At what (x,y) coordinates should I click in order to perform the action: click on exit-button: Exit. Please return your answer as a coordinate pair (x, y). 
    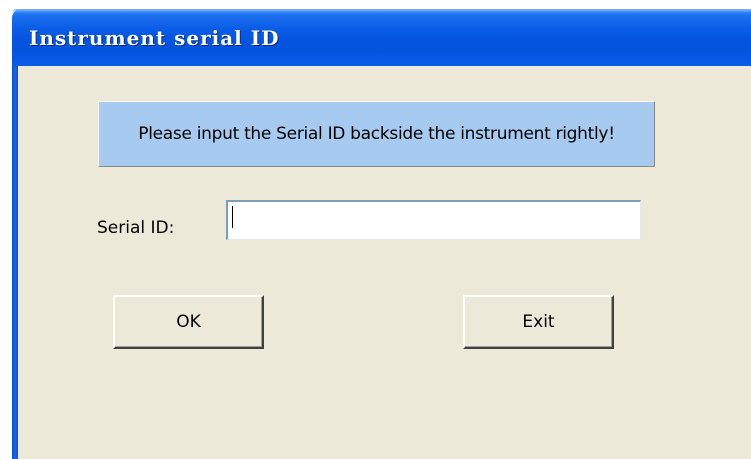
    Looking at the image, I should click on (538, 322).